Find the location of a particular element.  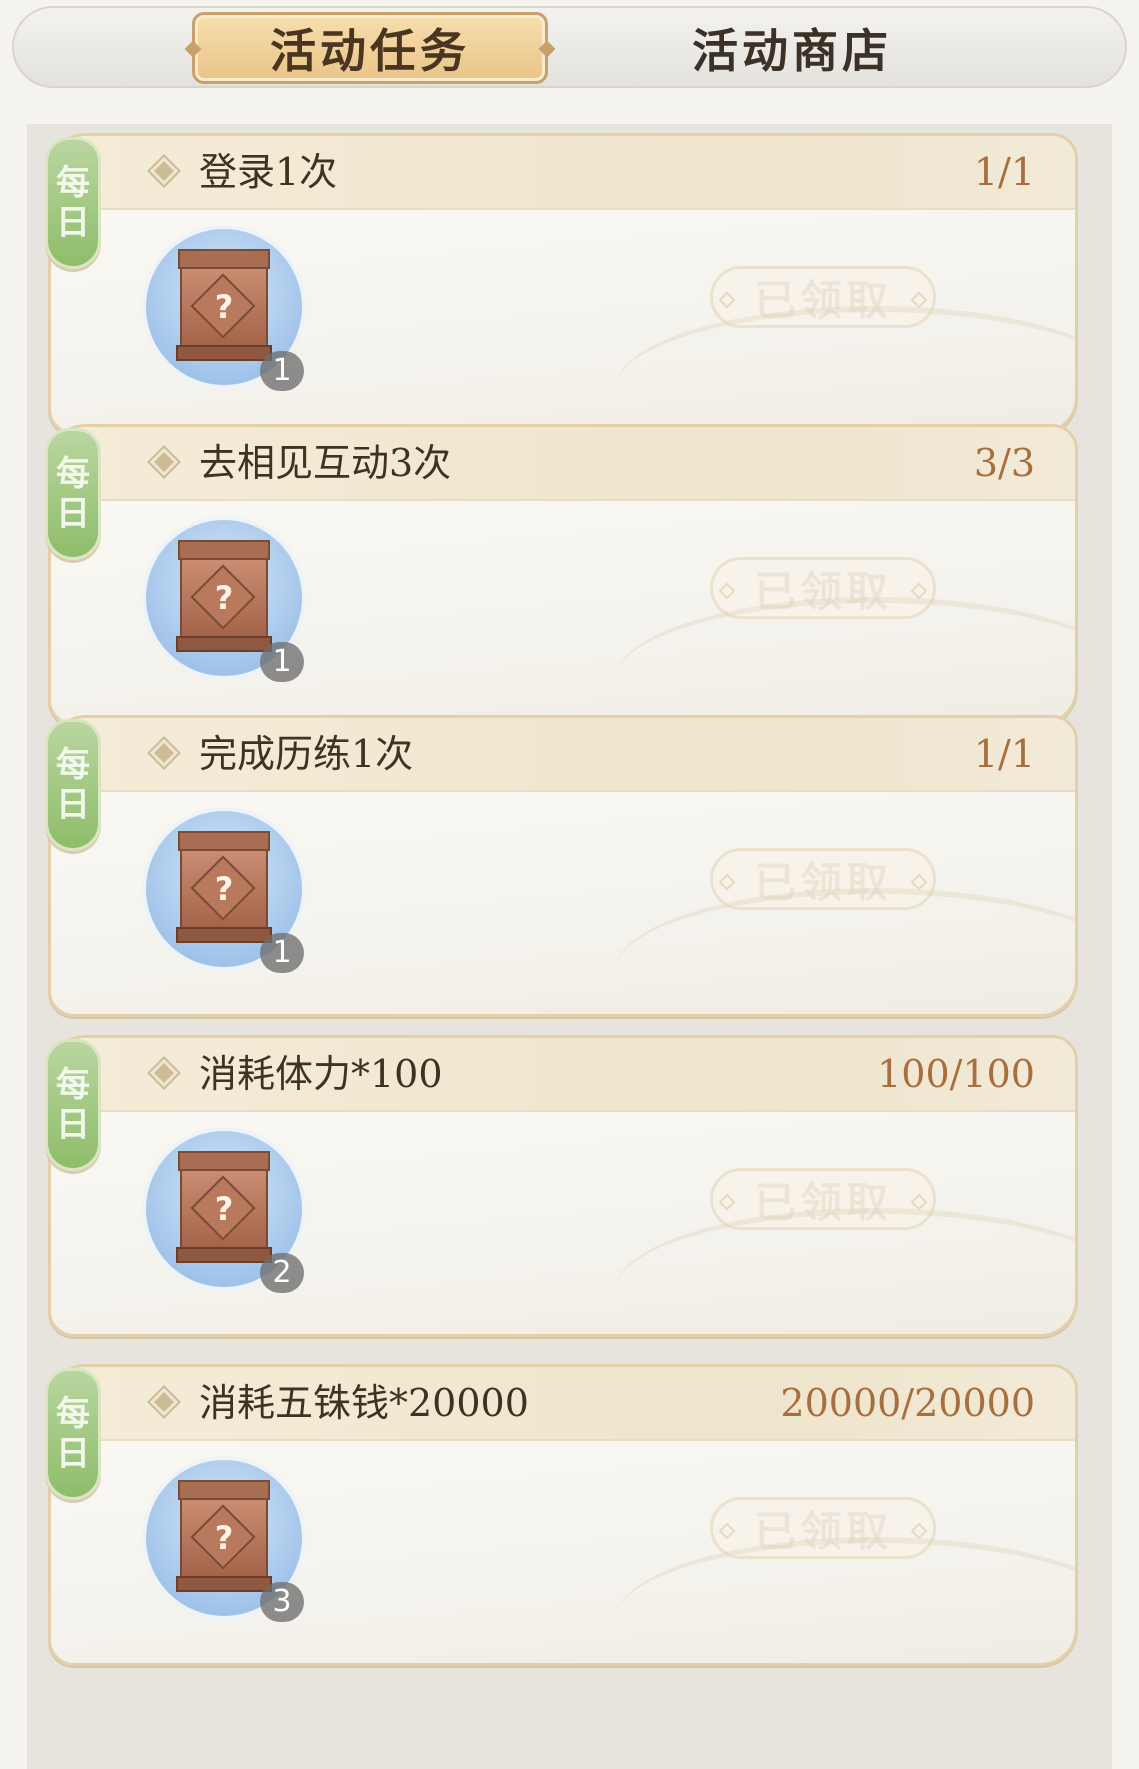

task-title: 登录1次 is located at coordinates (268, 172).